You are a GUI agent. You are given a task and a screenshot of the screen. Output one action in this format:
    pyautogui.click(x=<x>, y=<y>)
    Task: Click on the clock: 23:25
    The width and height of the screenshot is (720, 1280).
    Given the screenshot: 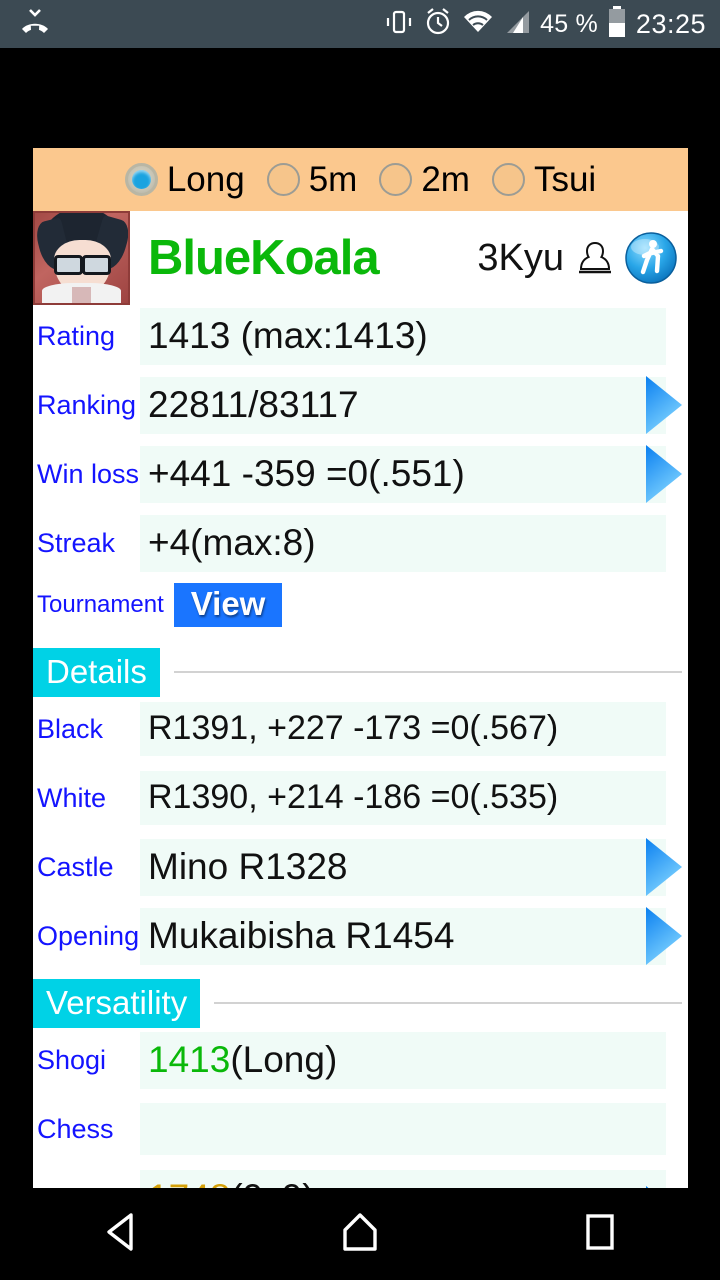 What is the action you would take?
    pyautogui.click(x=670, y=23)
    